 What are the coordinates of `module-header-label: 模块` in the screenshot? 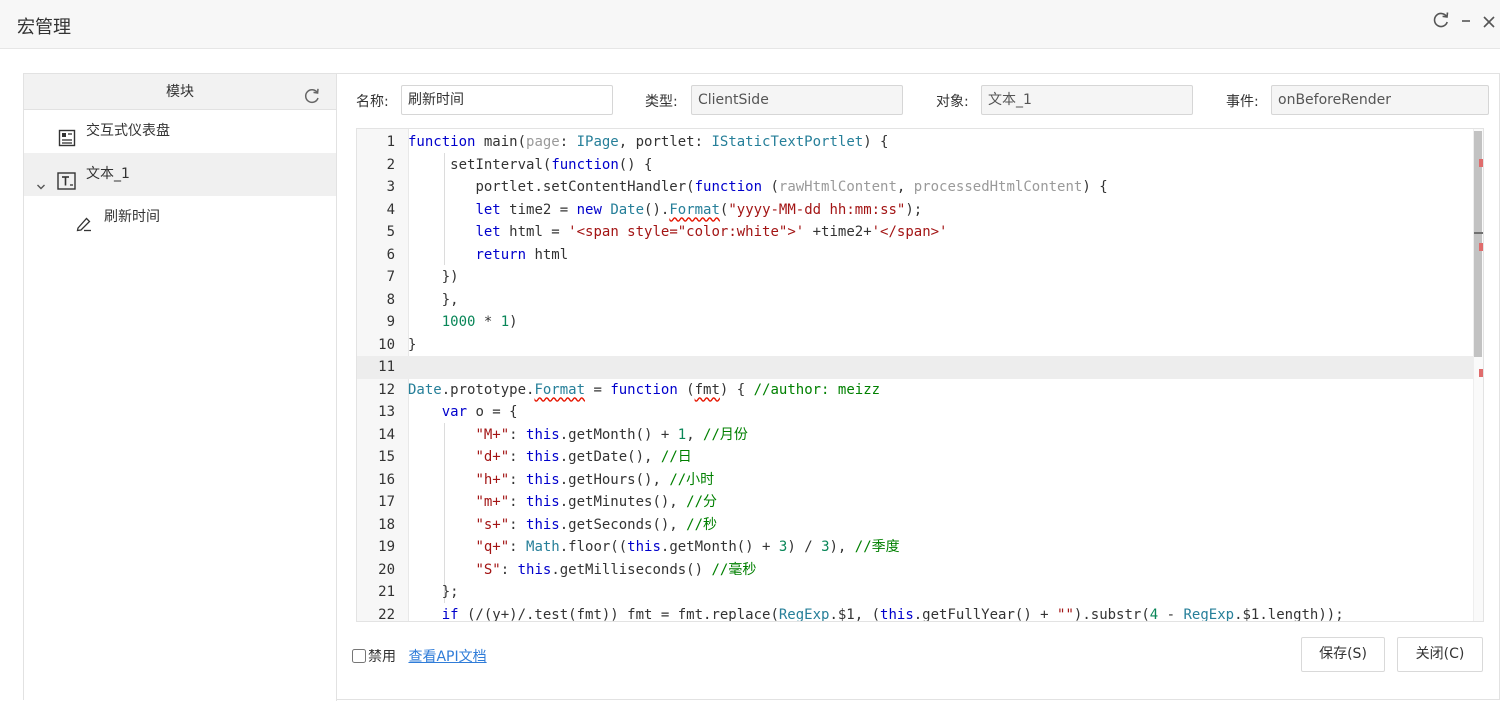 It's located at (180, 92).